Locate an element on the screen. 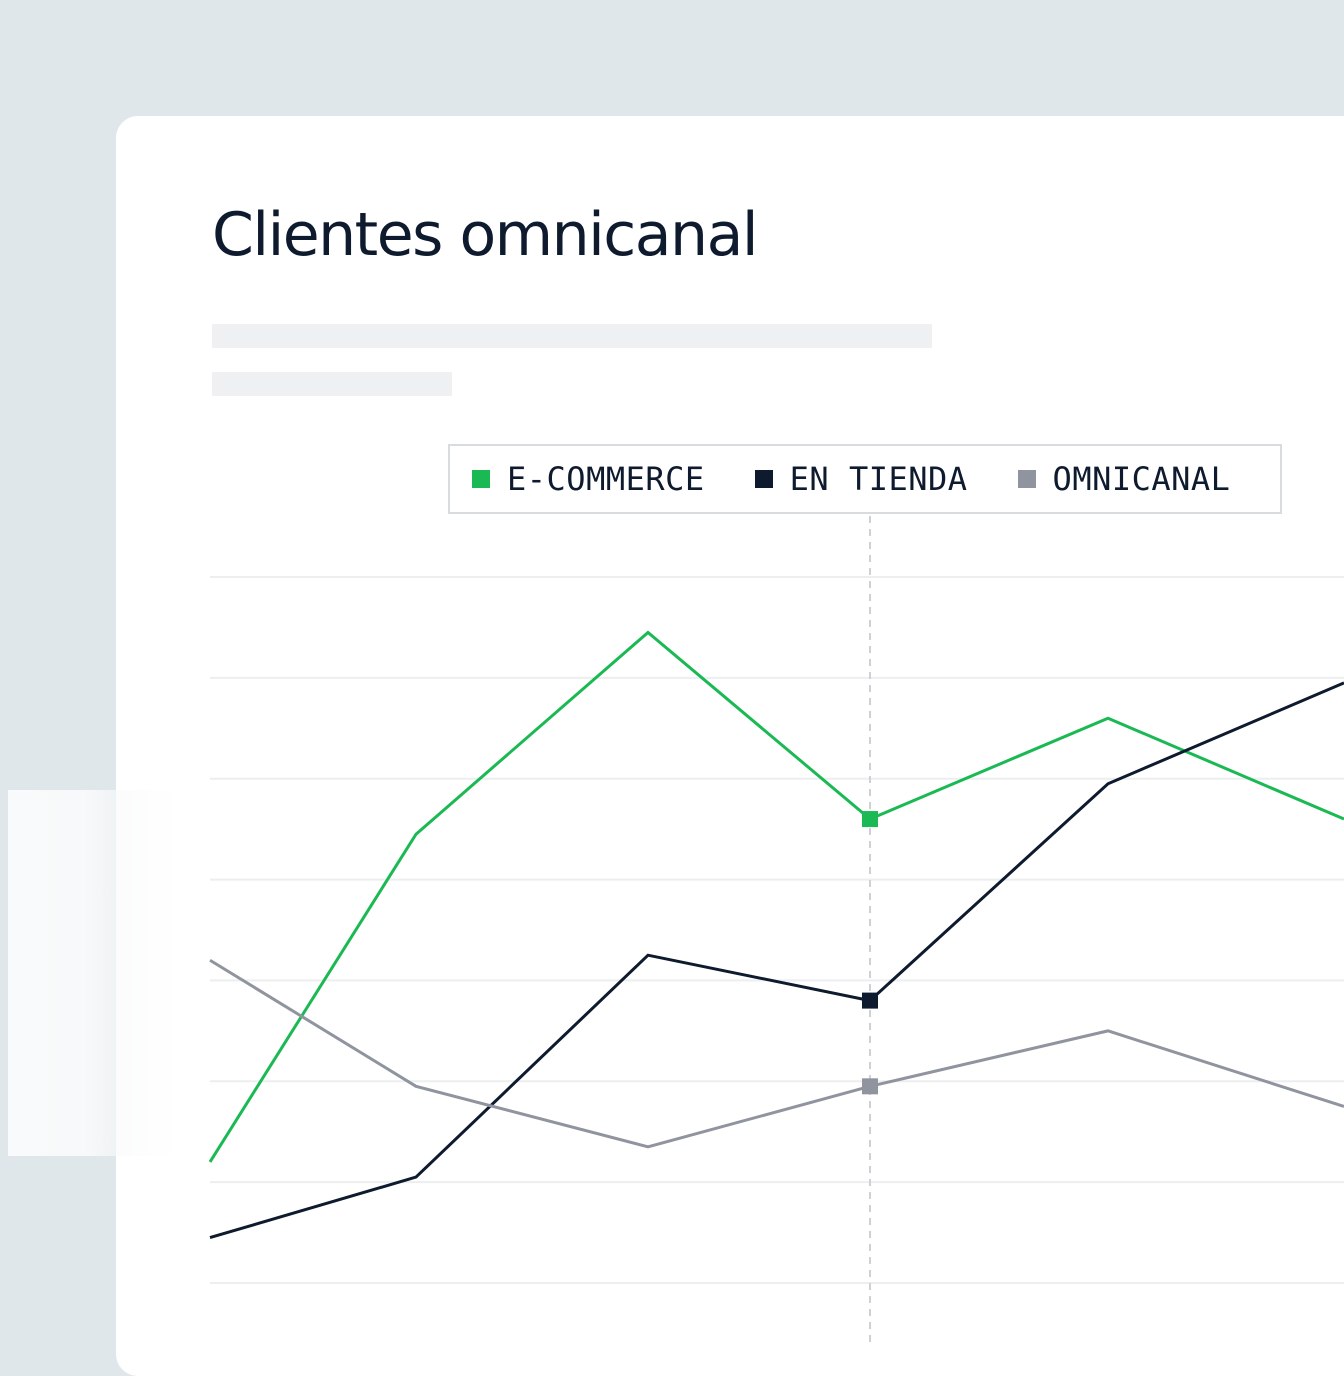 This screenshot has height=1376, width=1344. series-line-omnicanal is located at coordinates (776, 1053).